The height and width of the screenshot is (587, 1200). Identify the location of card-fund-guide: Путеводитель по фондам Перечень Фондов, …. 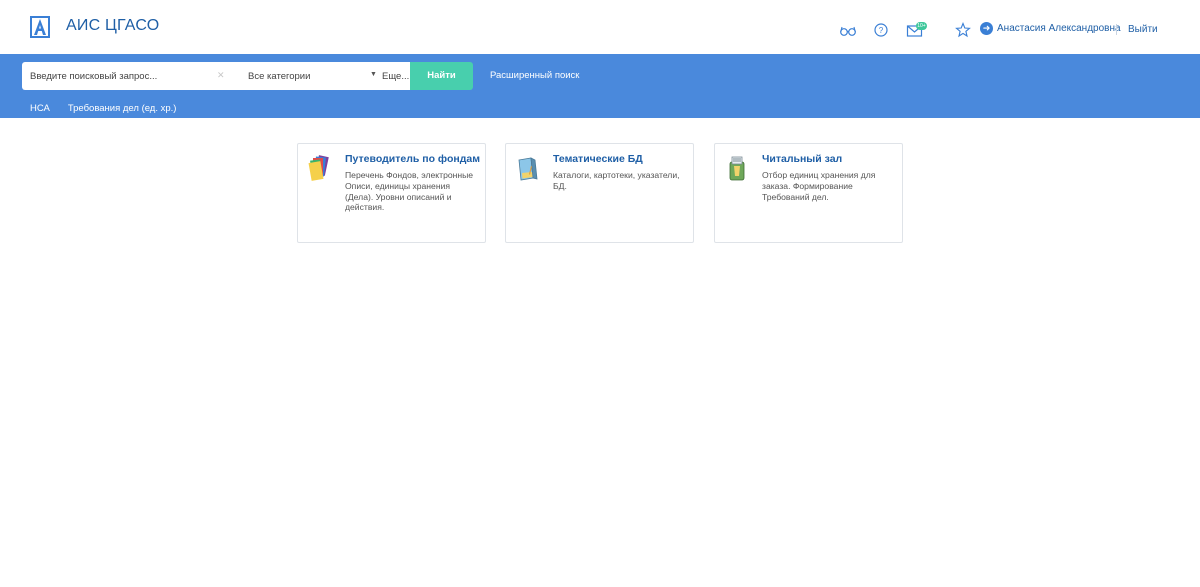
(391, 193).